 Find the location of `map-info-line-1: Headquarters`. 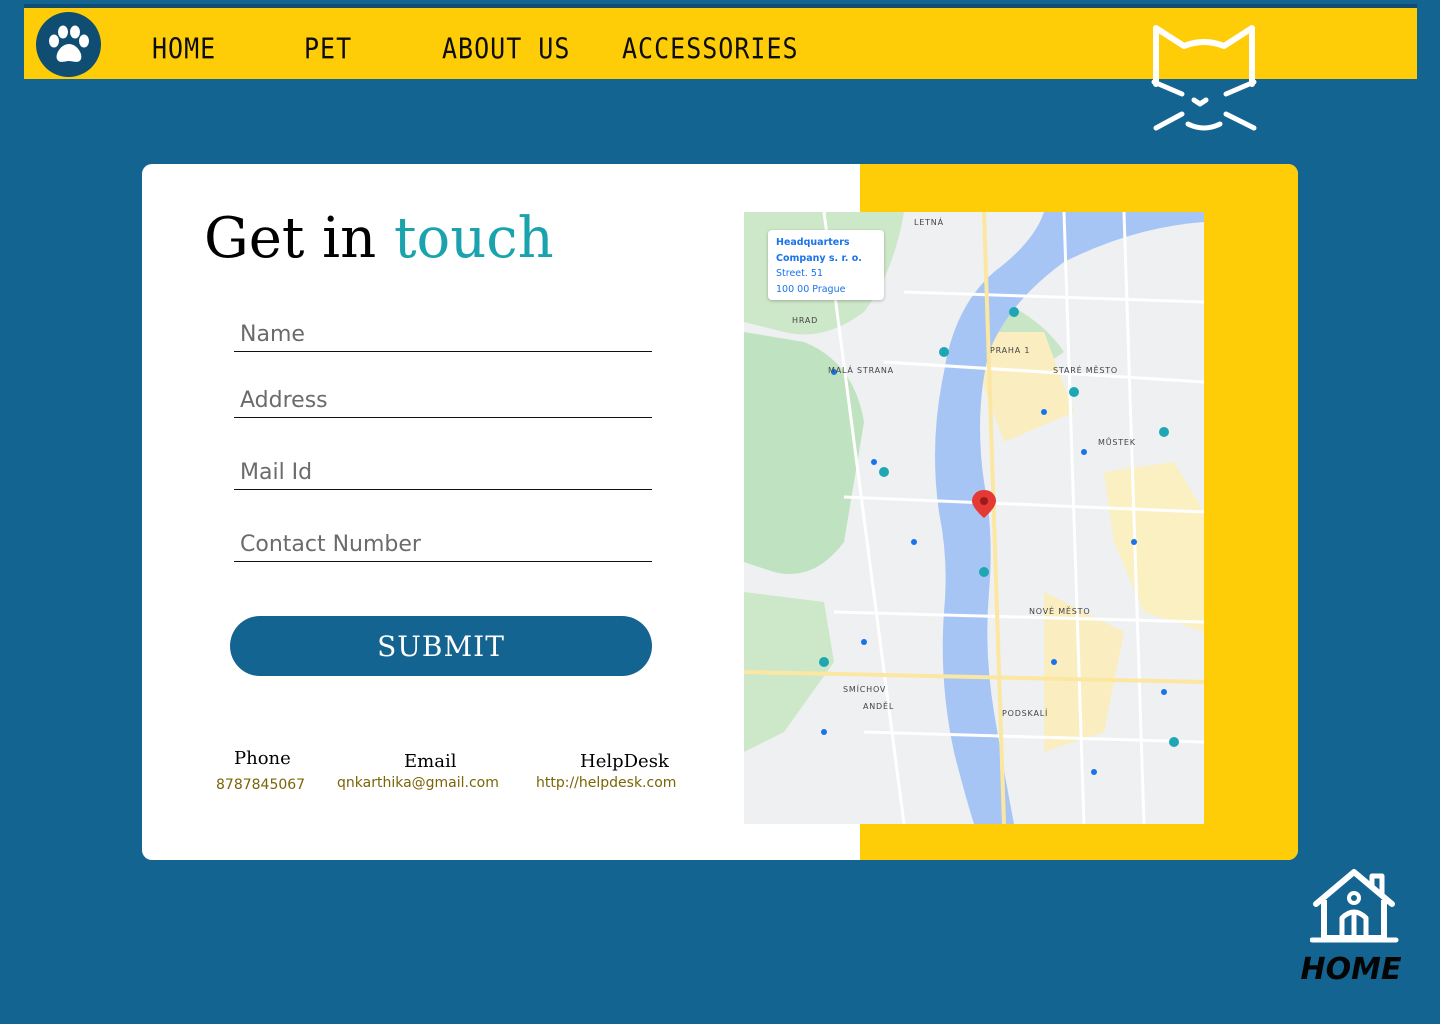

map-info-line-1: Headquarters is located at coordinates (813, 242).